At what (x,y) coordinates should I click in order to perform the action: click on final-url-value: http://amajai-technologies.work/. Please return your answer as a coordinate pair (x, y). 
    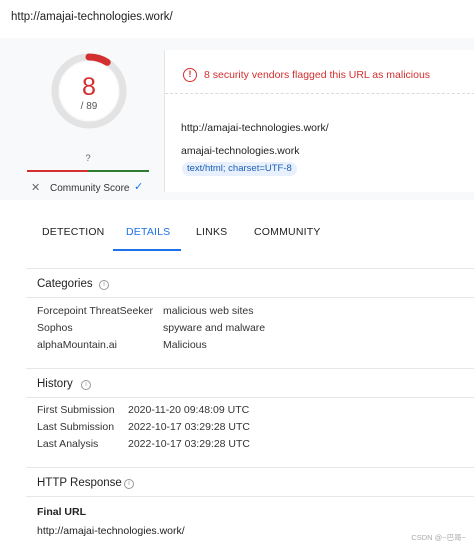
    Looking at the image, I should click on (111, 531).